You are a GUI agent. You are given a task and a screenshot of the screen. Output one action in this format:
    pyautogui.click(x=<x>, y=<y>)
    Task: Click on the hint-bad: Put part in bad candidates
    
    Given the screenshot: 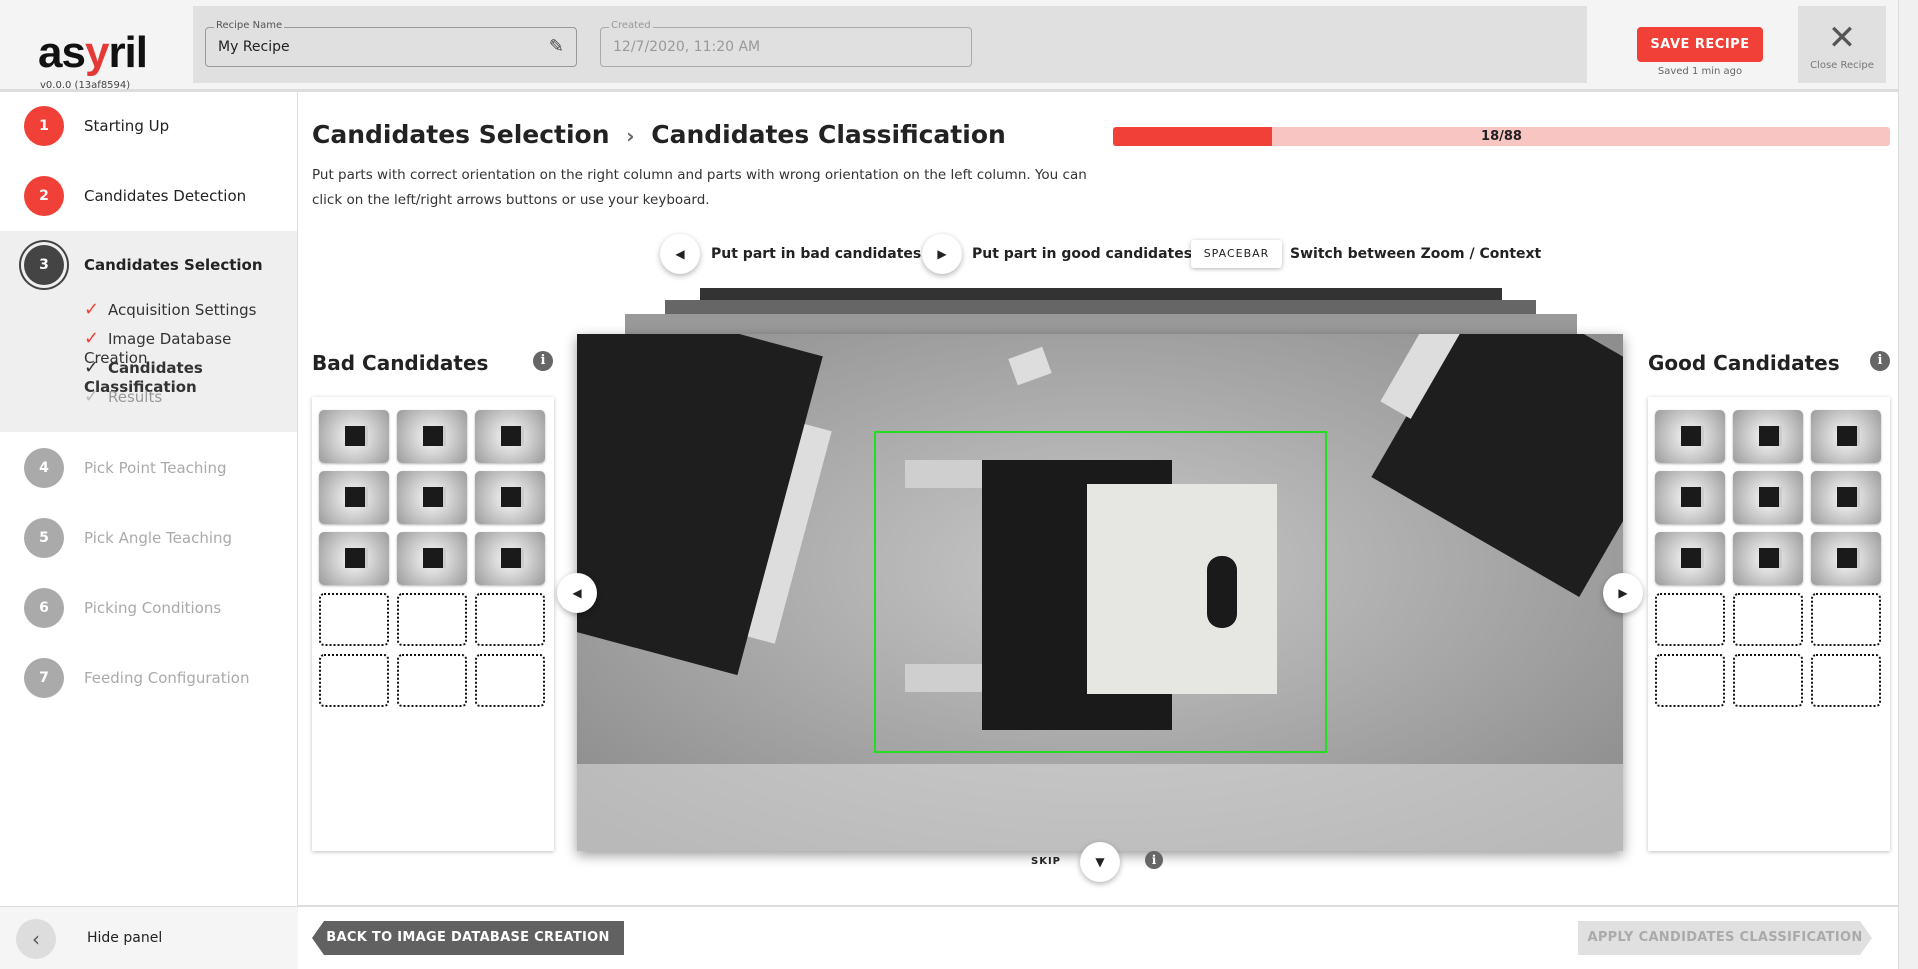 What is the action you would take?
    pyautogui.click(x=816, y=254)
    